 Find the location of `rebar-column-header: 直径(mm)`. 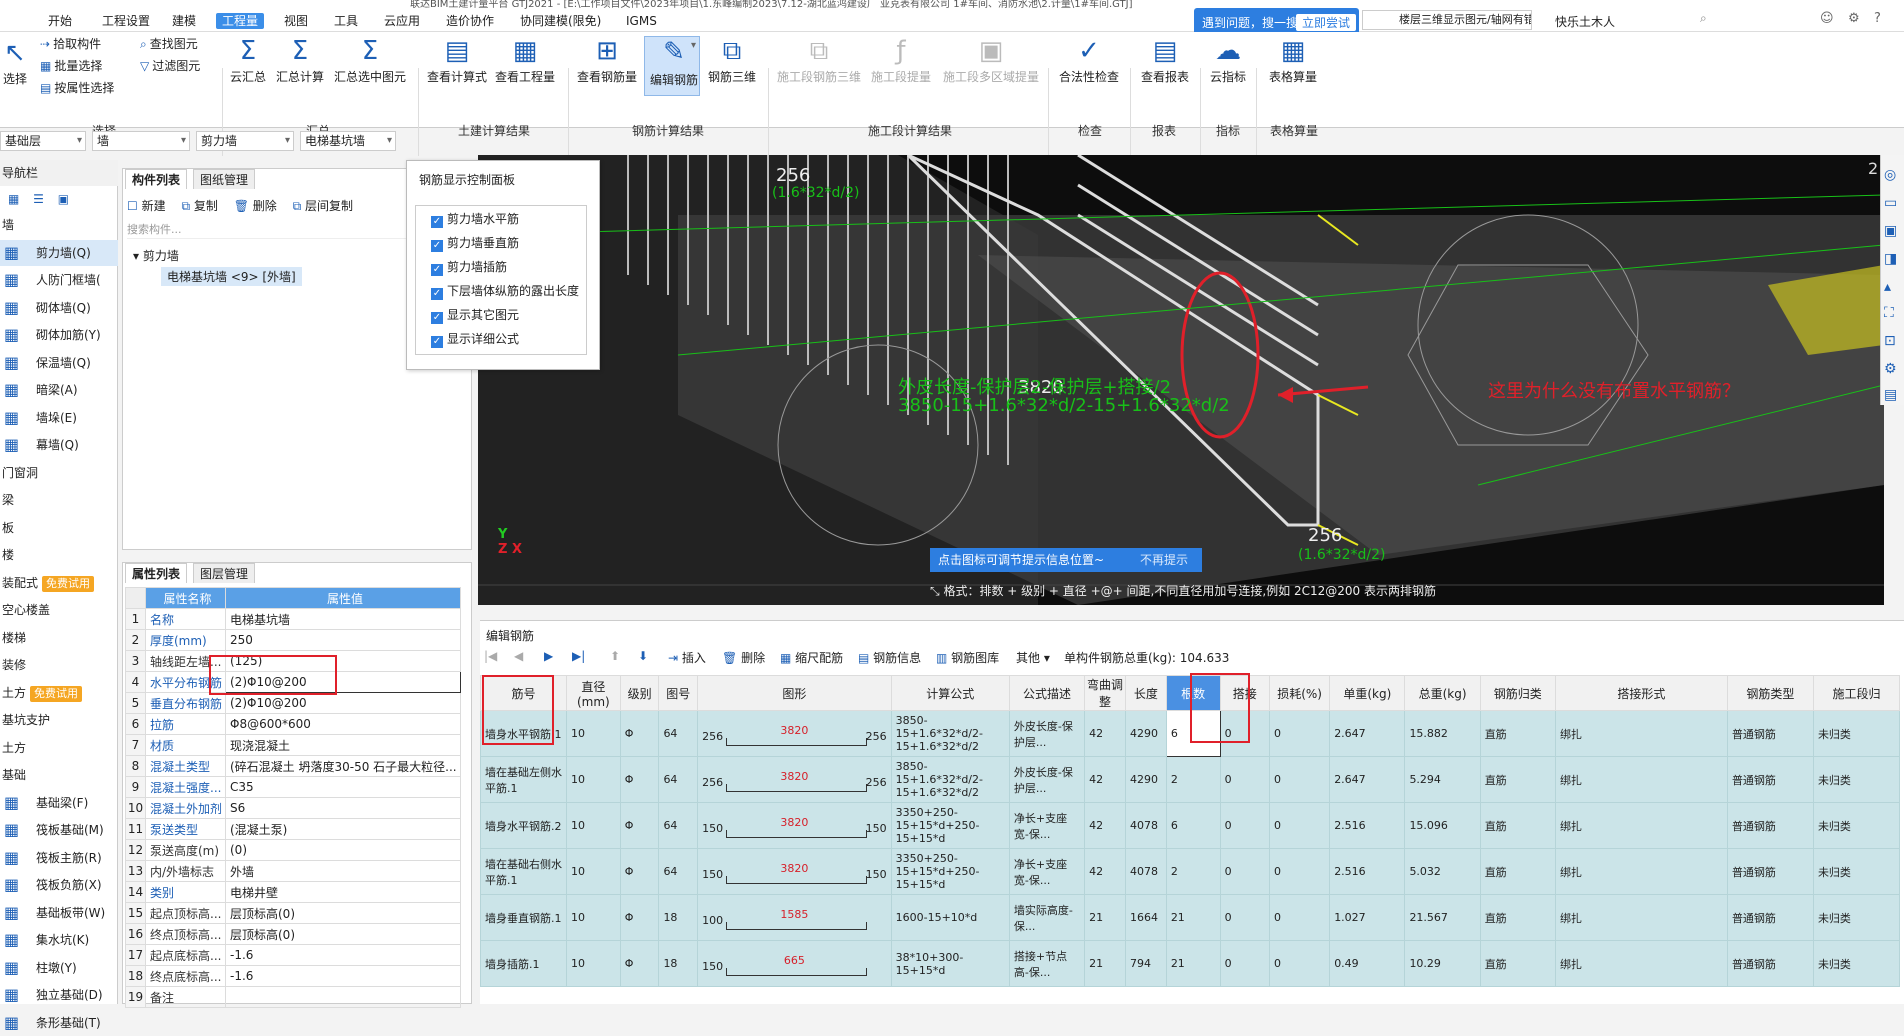

rebar-column-header: 直径(mm) is located at coordinates (593, 693).